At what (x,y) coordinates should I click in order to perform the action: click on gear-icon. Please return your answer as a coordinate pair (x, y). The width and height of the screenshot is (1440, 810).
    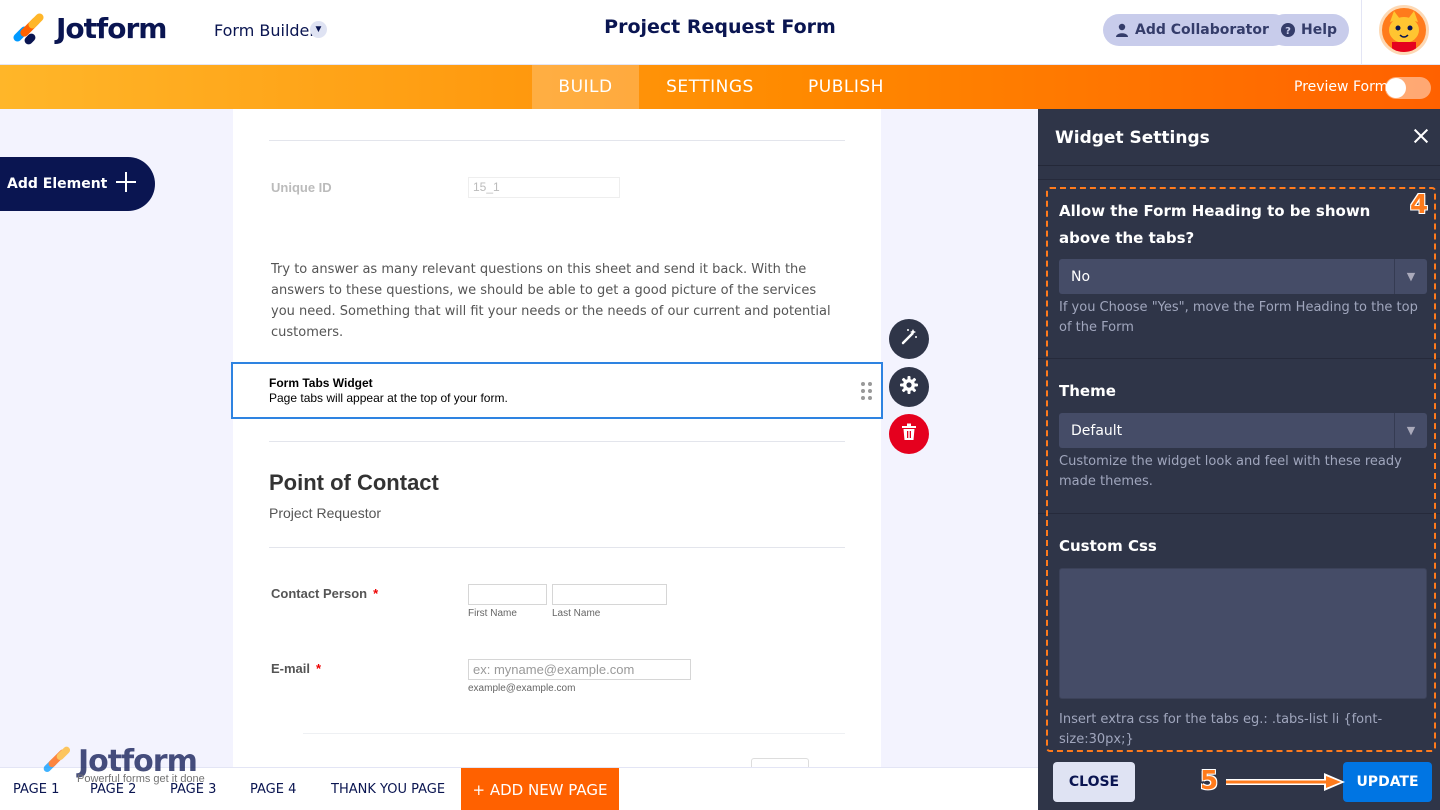
    Looking at the image, I should click on (909, 387).